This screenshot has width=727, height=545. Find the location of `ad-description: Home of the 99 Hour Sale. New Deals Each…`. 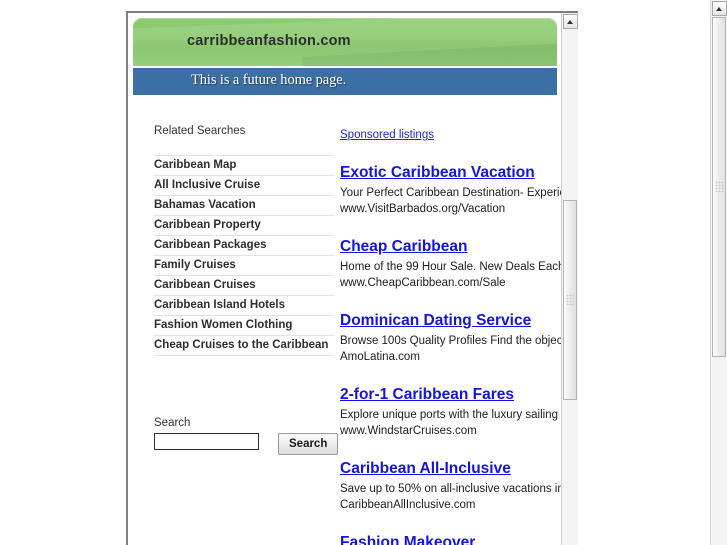

ad-description: Home of the 99 Hour Sale. New Deals Each… is located at coordinates (451, 267).